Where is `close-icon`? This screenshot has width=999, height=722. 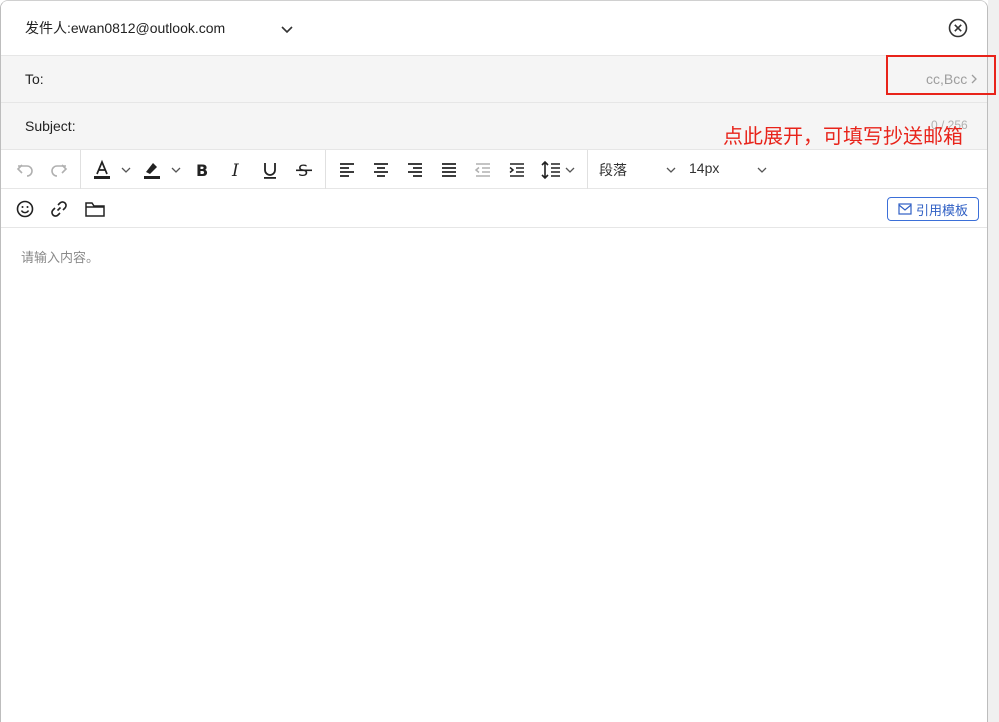
close-icon is located at coordinates (958, 28).